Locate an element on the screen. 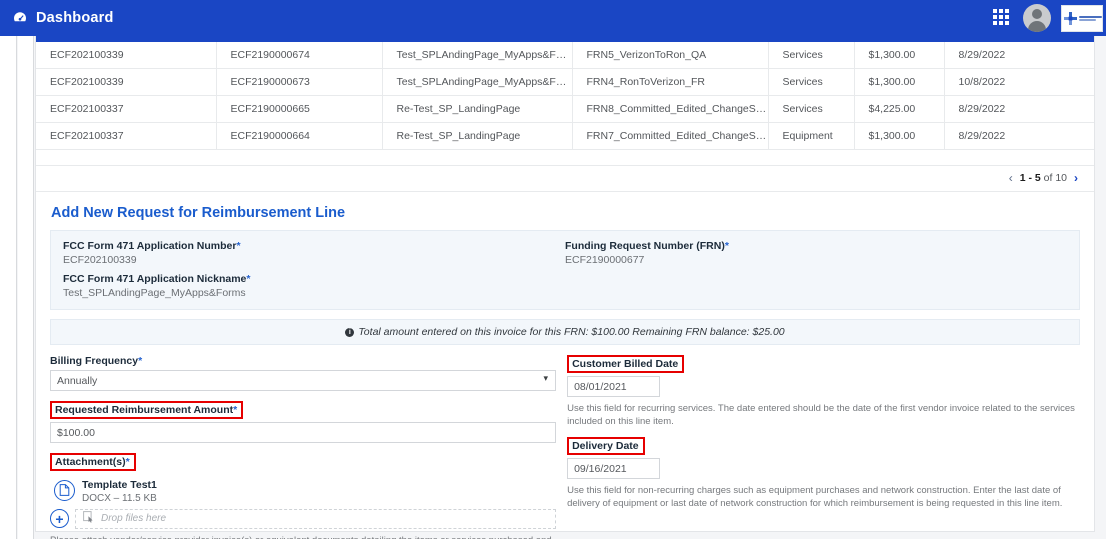  file-dropzone: Drop files here is located at coordinates (316, 518).